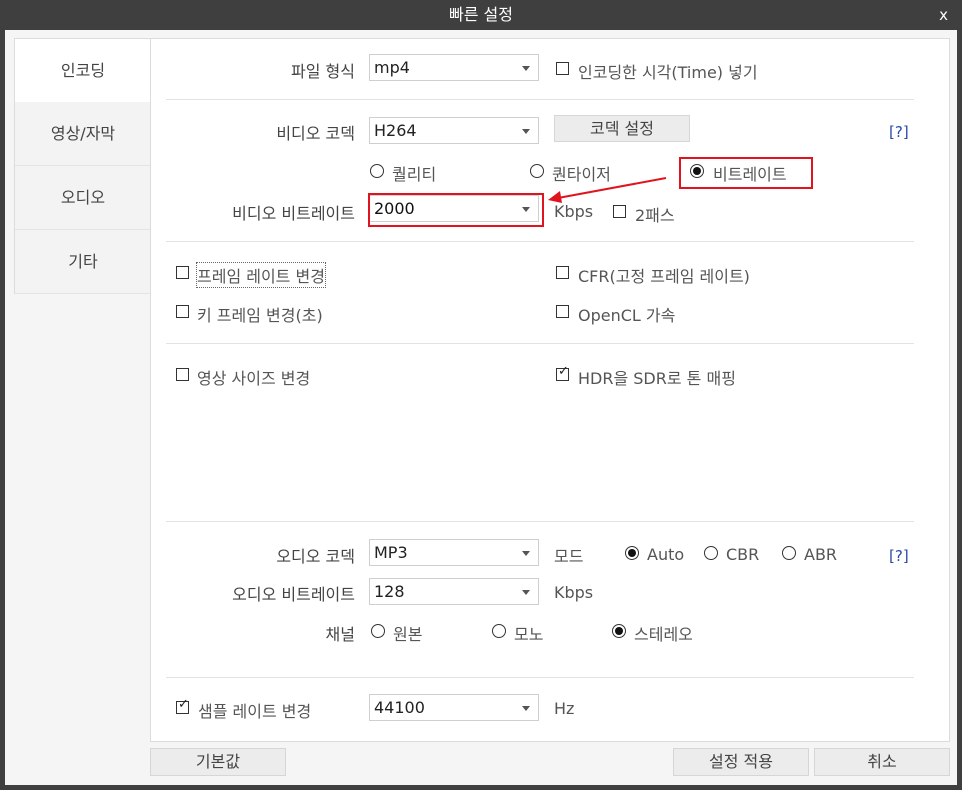 The height and width of the screenshot is (790, 962). What do you see at coordinates (83, 134) in the screenshot?
I see `sidebar-item-video-subtitle: 영상/자막` at bounding box center [83, 134].